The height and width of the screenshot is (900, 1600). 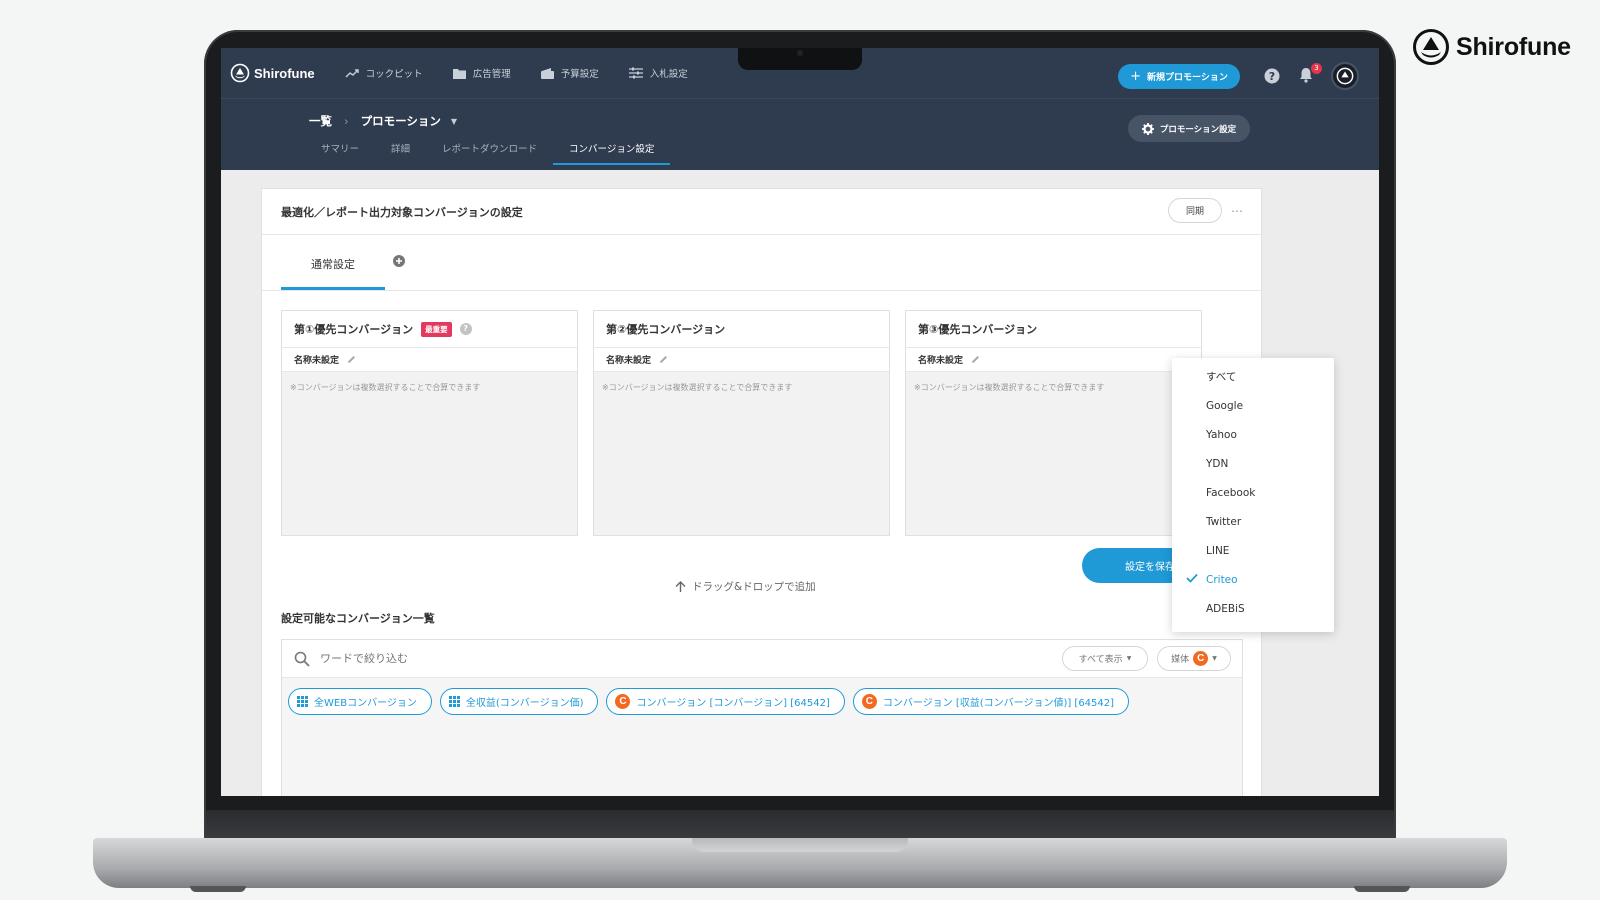 I want to click on promotion-settings-button: プロモーション設定, so click(x=1189, y=128).